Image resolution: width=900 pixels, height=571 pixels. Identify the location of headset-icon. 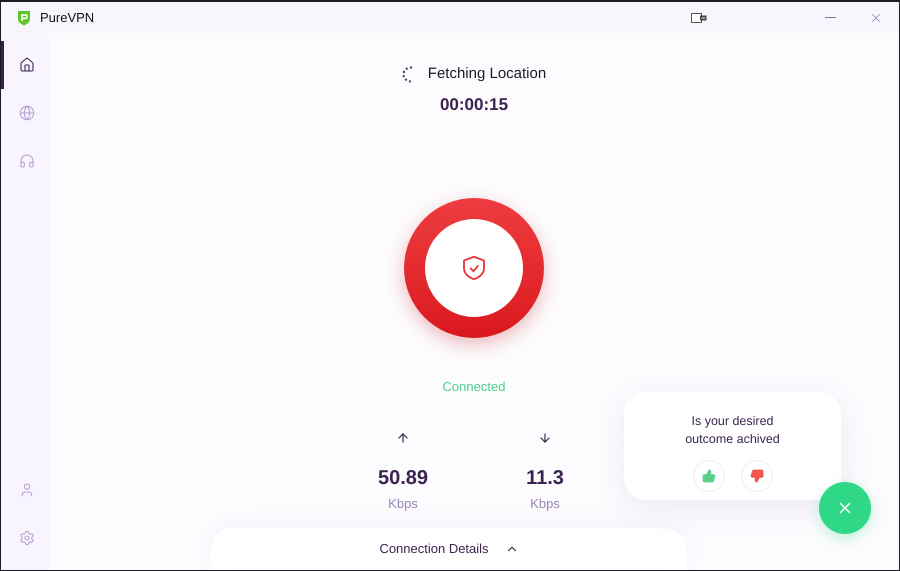
(26, 161).